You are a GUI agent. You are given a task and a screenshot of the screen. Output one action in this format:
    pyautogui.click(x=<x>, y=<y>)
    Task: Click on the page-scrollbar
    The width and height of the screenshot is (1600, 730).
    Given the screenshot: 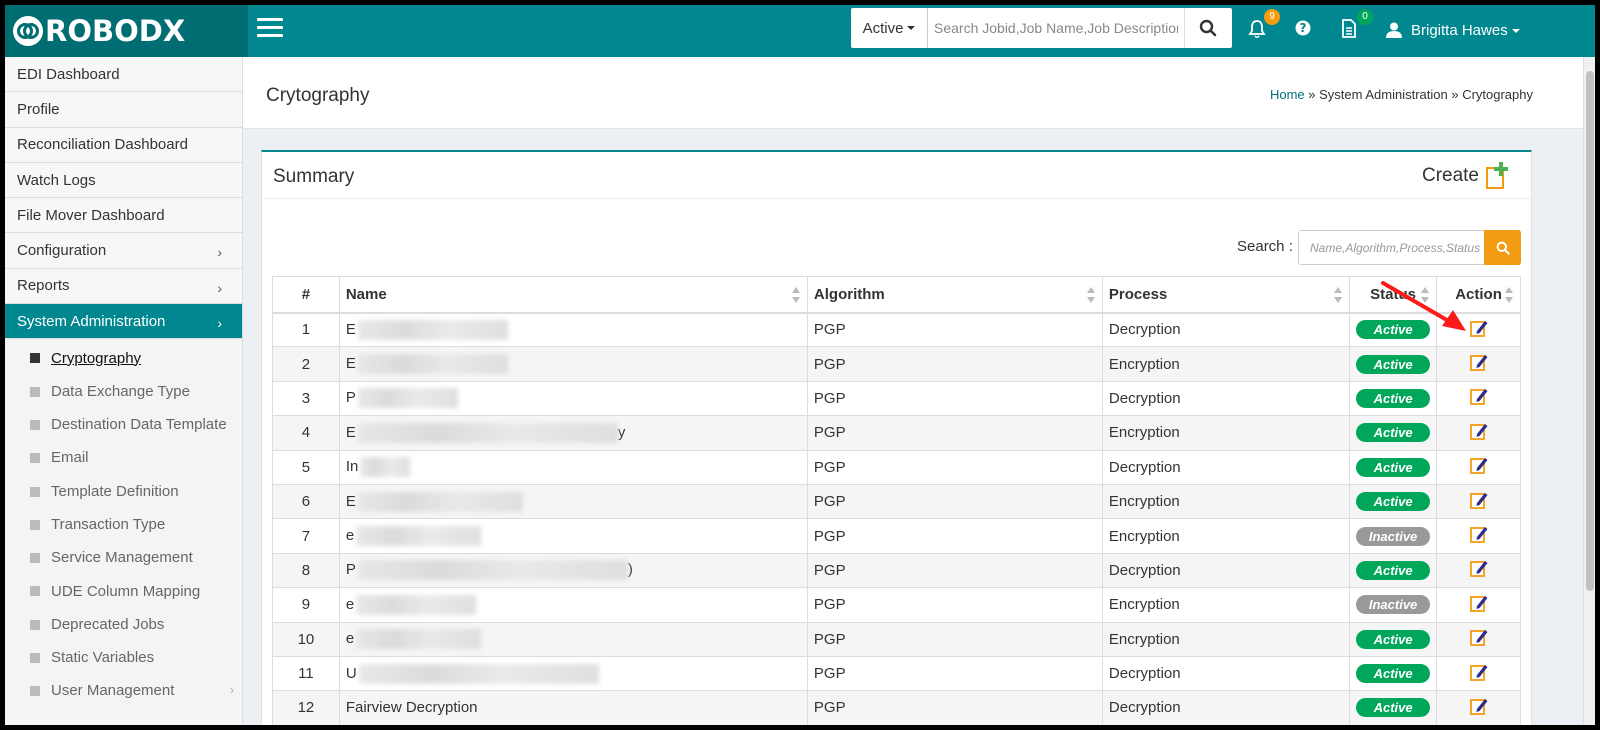 What is the action you would take?
    pyautogui.click(x=1589, y=391)
    